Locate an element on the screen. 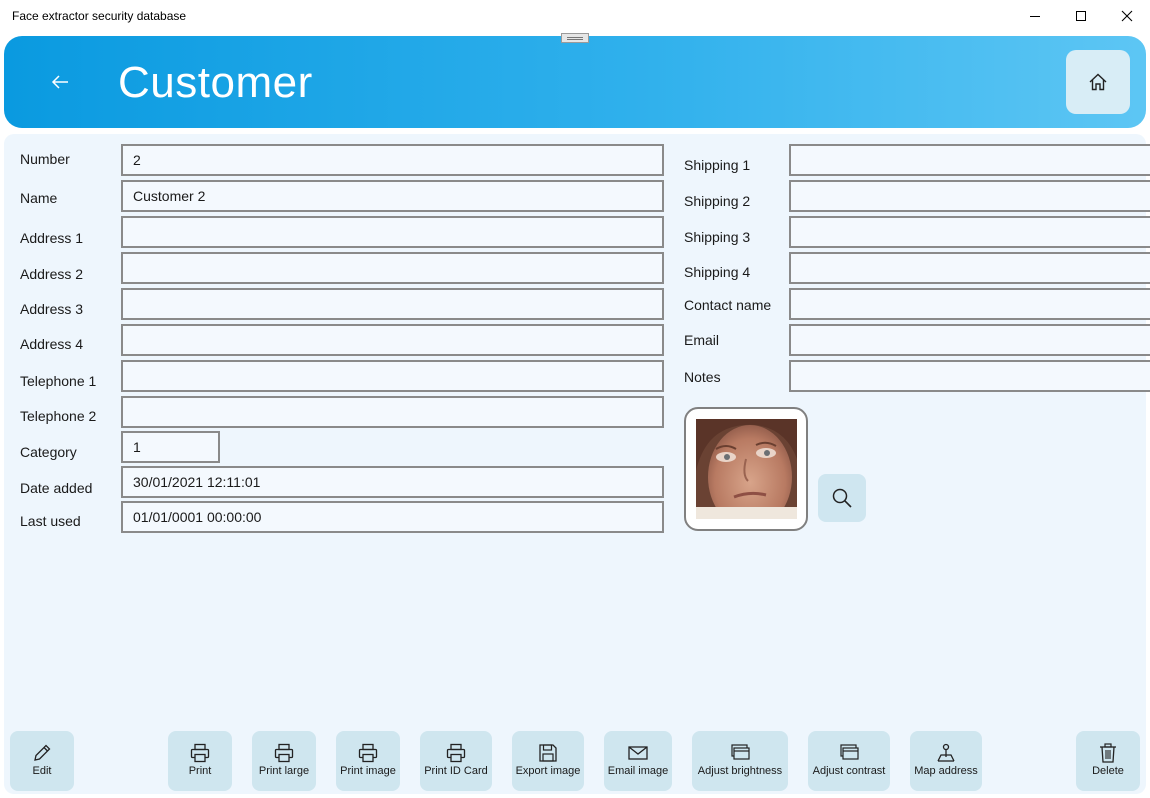  map-address-button-label: Map address is located at coordinates (946, 771).